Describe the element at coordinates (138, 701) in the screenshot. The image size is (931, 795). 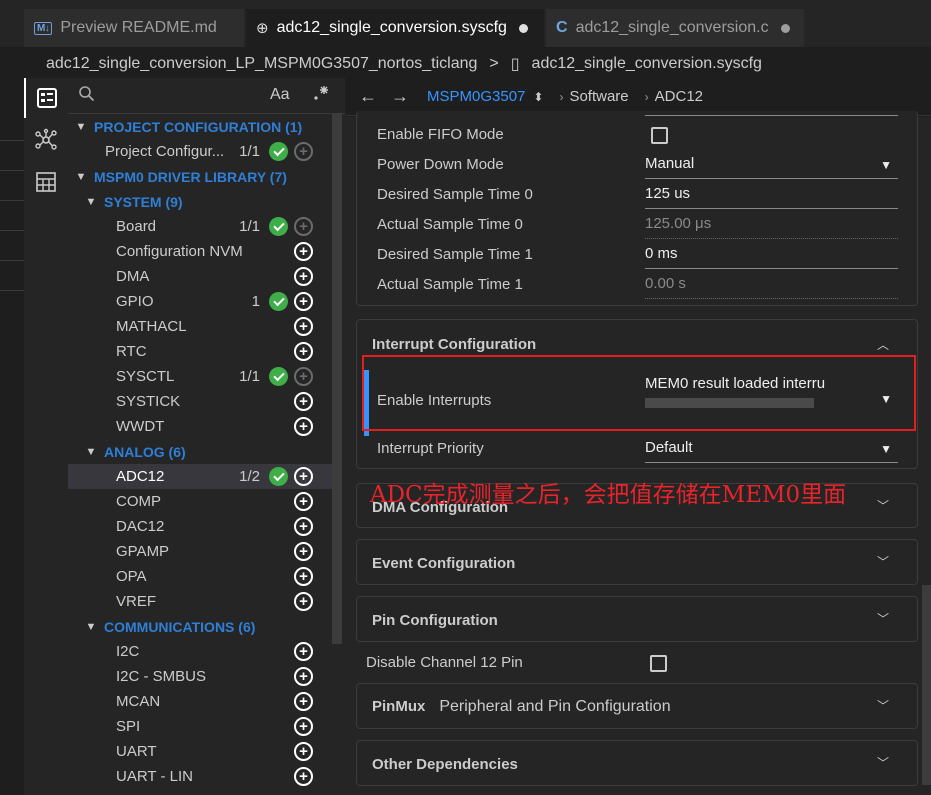
I see `tree-item-label: MCAN` at that location.